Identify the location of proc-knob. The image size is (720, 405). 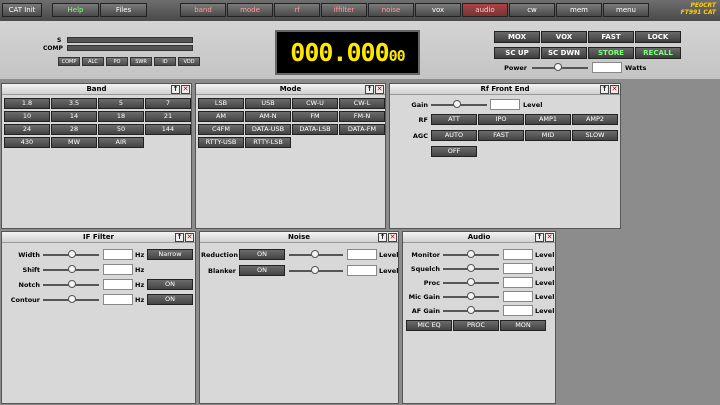
(471, 282).